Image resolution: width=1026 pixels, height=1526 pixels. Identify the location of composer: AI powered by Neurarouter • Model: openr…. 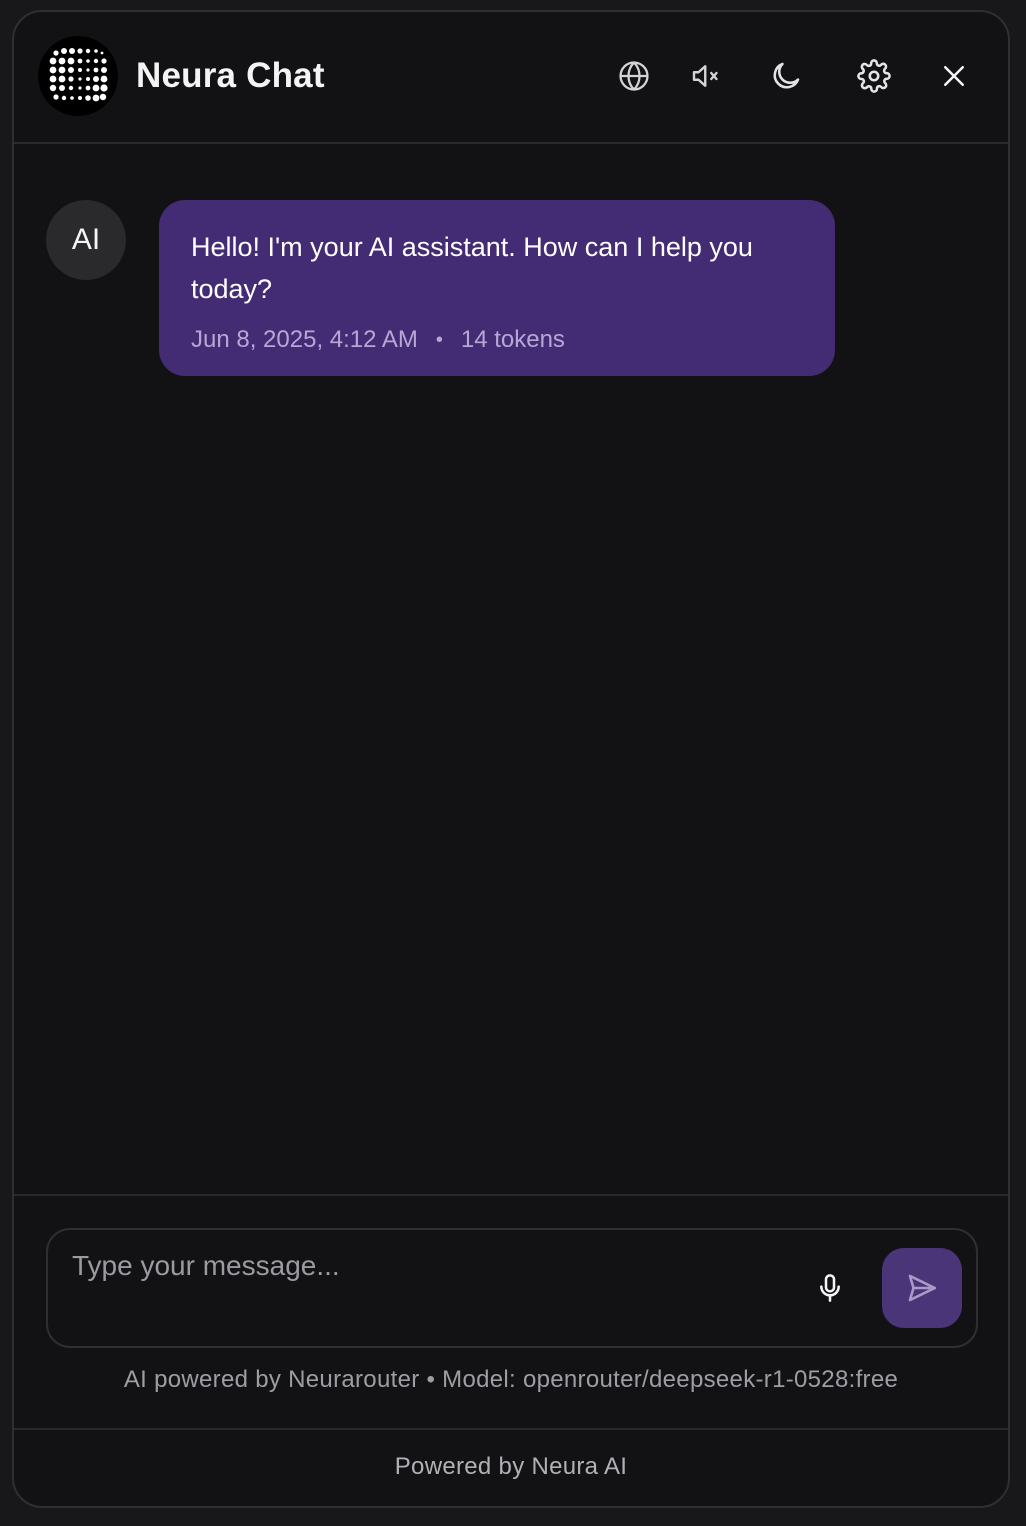
(511, 1312).